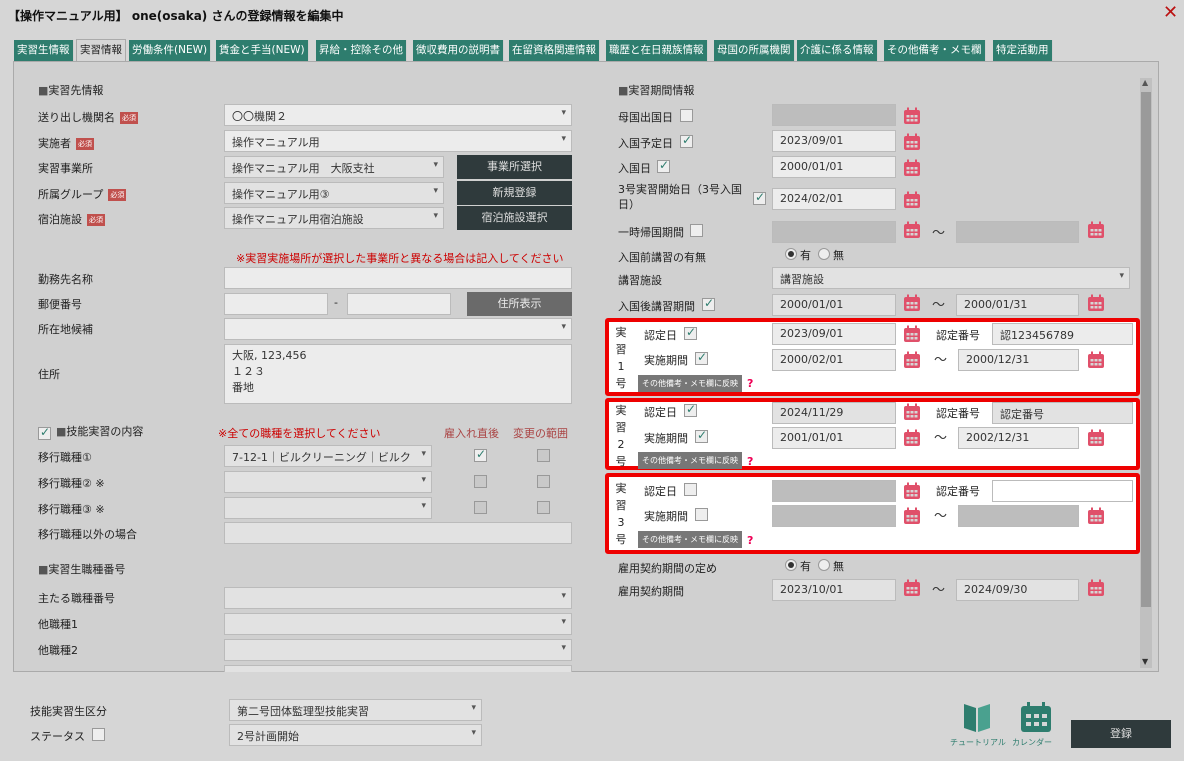 This screenshot has width=1184, height=761. What do you see at coordinates (690, 489) in the screenshot?
I see `g3-cert-checkbox` at bounding box center [690, 489].